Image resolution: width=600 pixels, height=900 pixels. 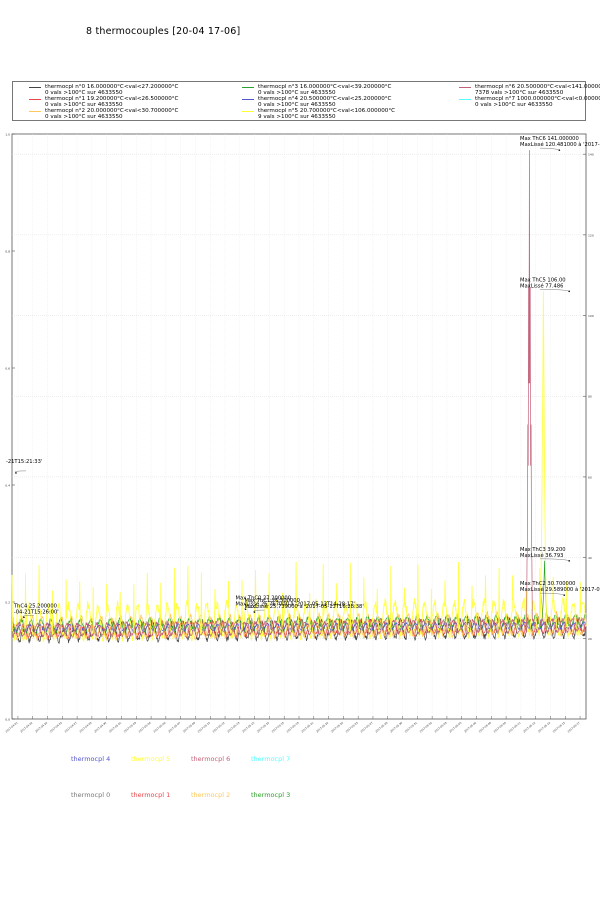 What do you see at coordinates (36, 612) in the screenshot?
I see `annotation-text: -04-21T15:26:00'` at bounding box center [36, 612].